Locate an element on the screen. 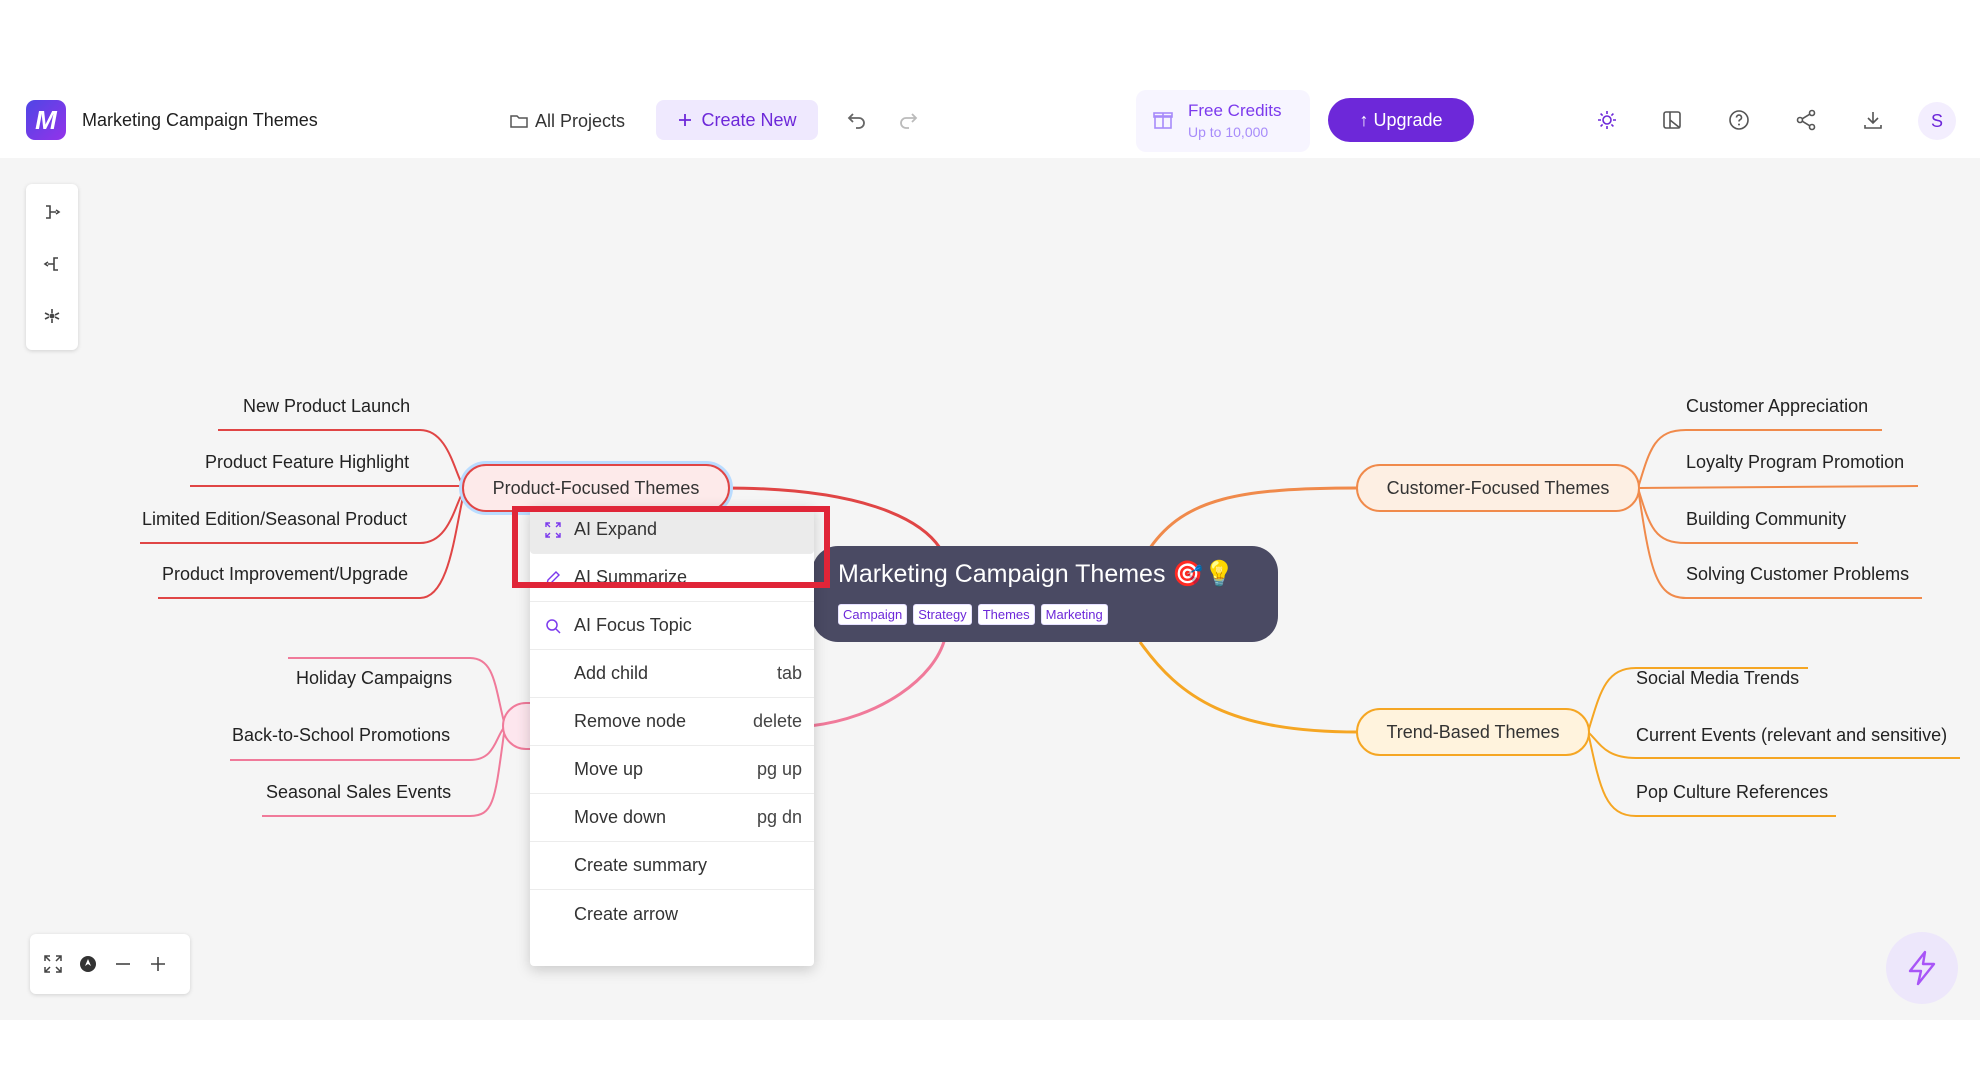 Image resolution: width=1980 pixels, height=1080 pixels. layout-button is located at coordinates (1672, 120).